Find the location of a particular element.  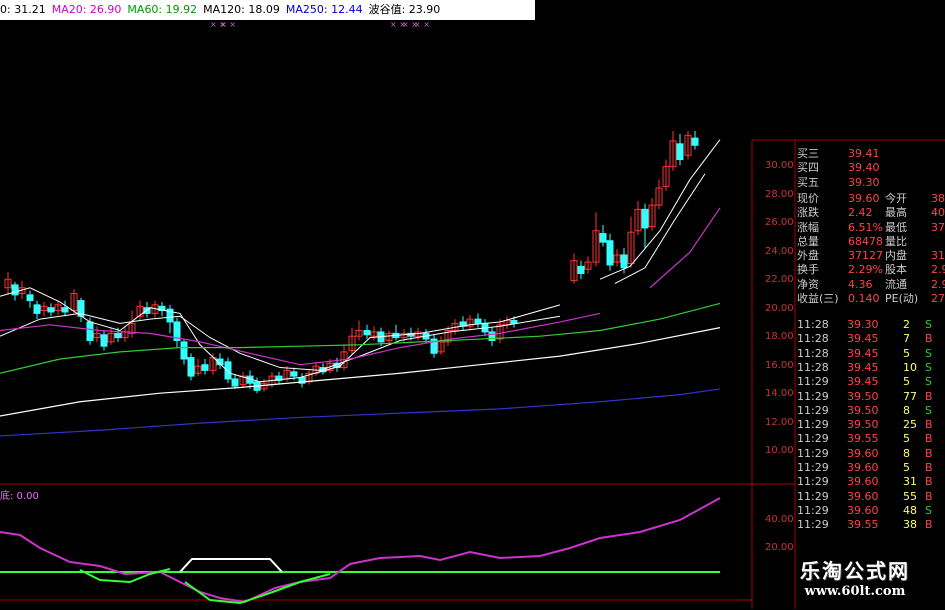

indicator-legend-item: MA60: 19.92 is located at coordinates (162, 9).